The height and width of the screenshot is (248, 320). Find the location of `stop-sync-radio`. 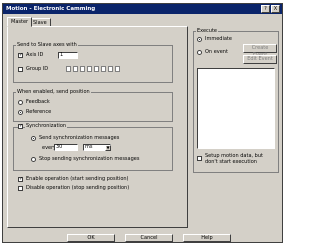

stop-sync-radio is located at coordinates (33, 159).